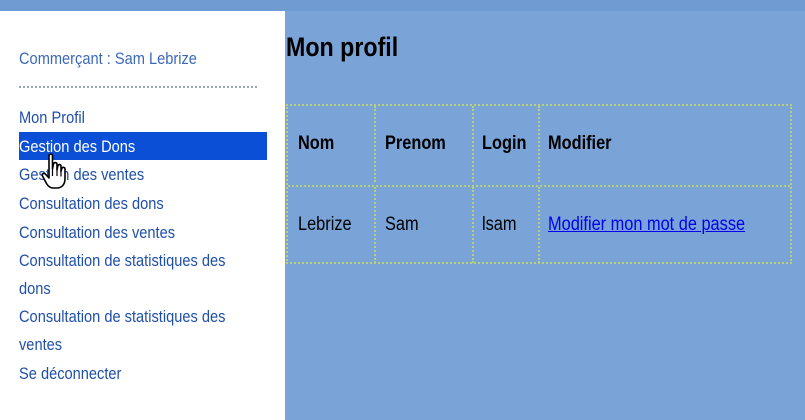 Image resolution: width=805 pixels, height=420 pixels. Describe the element at coordinates (402, 224) in the screenshot. I see `cell-prenom: Sam` at that location.